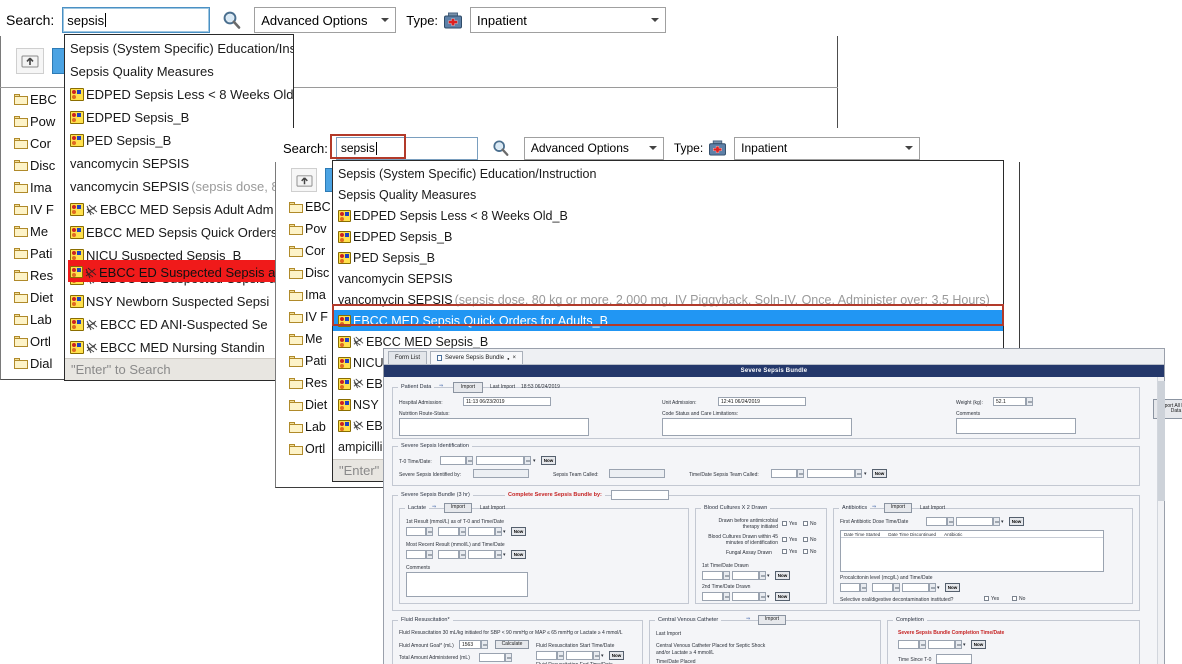 The width and height of the screenshot is (1182, 664). I want to click on first-antibiotic-time-spinner, so click(950, 521).